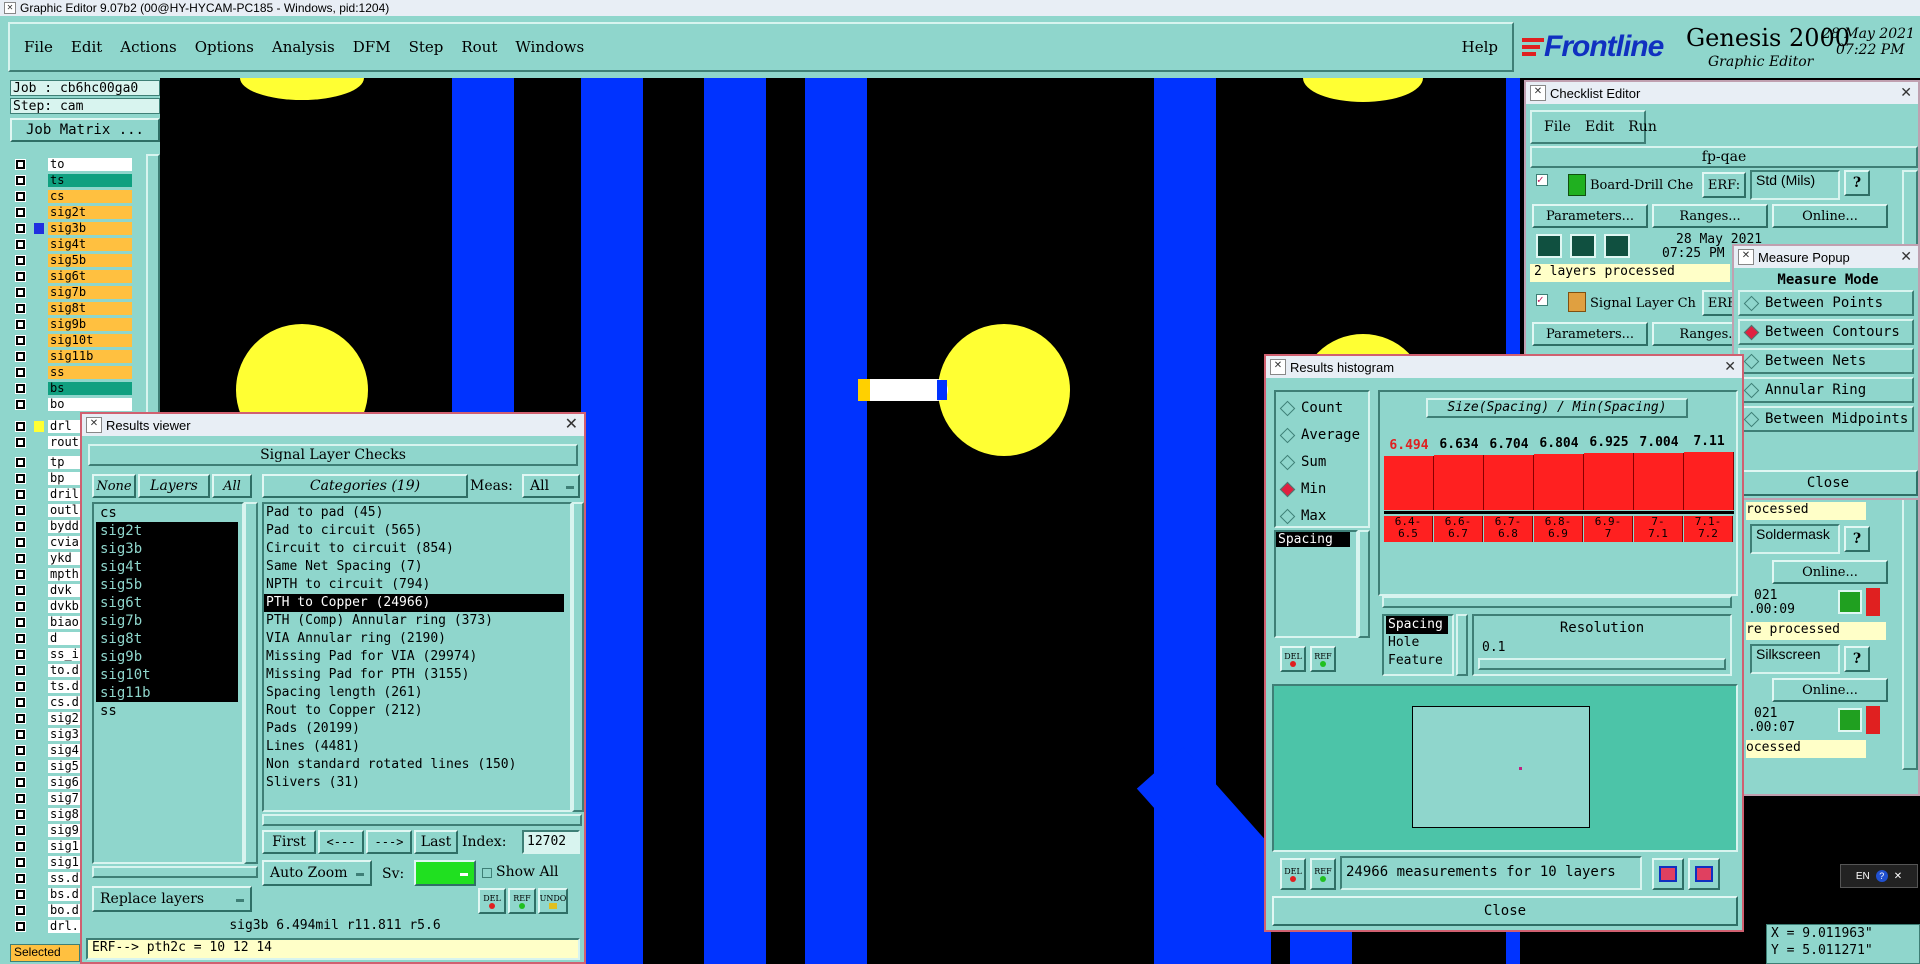 The height and width of the screenshot is (964, 1920). What do you see at coordinates (1863, 876) in the screenshot?
I see `language-indicator: EN` at bounding box center [1863, 876].